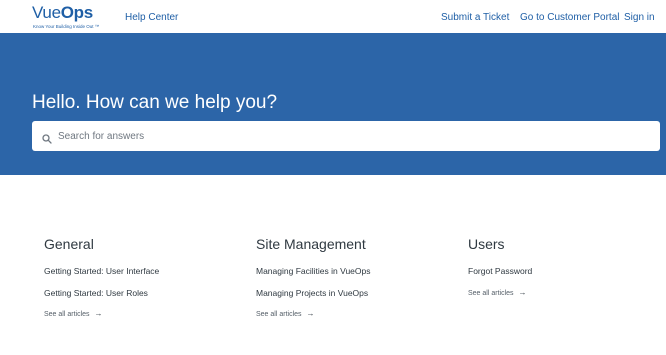  I want to click on section-title: General, so click(139, 244).